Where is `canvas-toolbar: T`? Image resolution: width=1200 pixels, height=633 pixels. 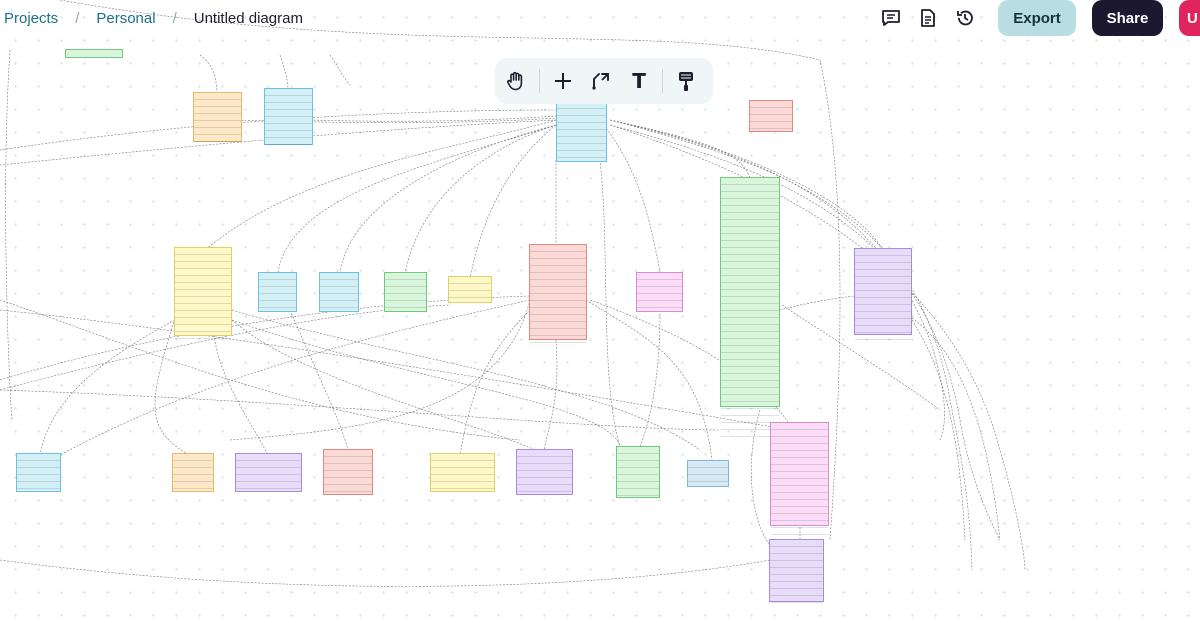
canvas-toolbar: T is located at coordinates (604, 81).